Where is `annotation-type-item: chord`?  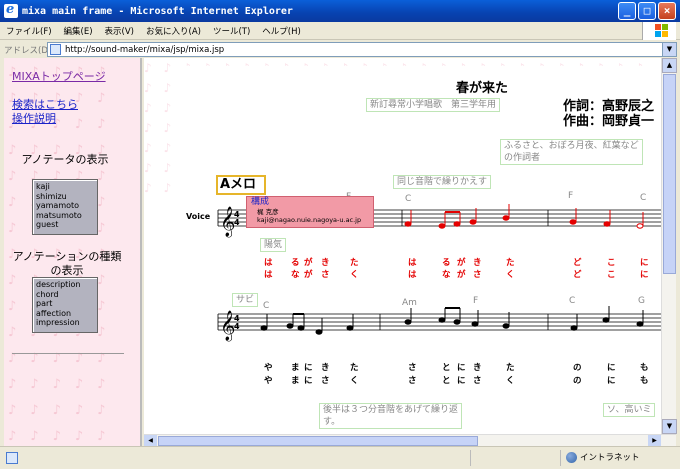
annotation-type-item: chord is located at coordinates (65, 295).